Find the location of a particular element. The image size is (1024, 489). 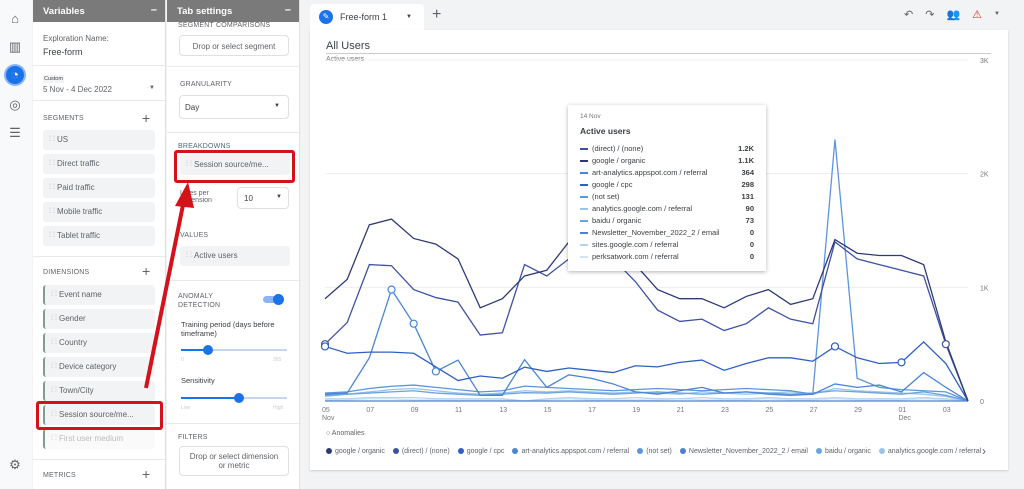

legend-label: art-analytics.appspot.com / referral is located at coordinates (575, 451).